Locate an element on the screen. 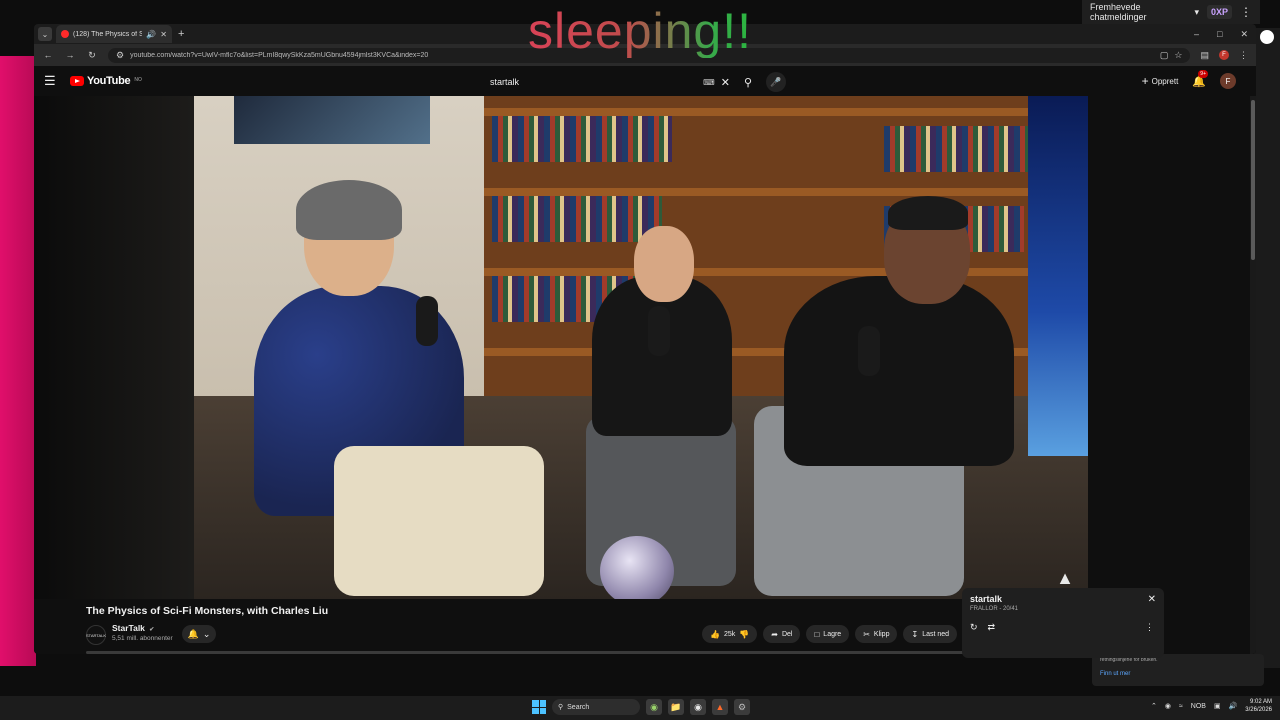  youtube-logo: YouTube NO is located at coordinates (106, 81).